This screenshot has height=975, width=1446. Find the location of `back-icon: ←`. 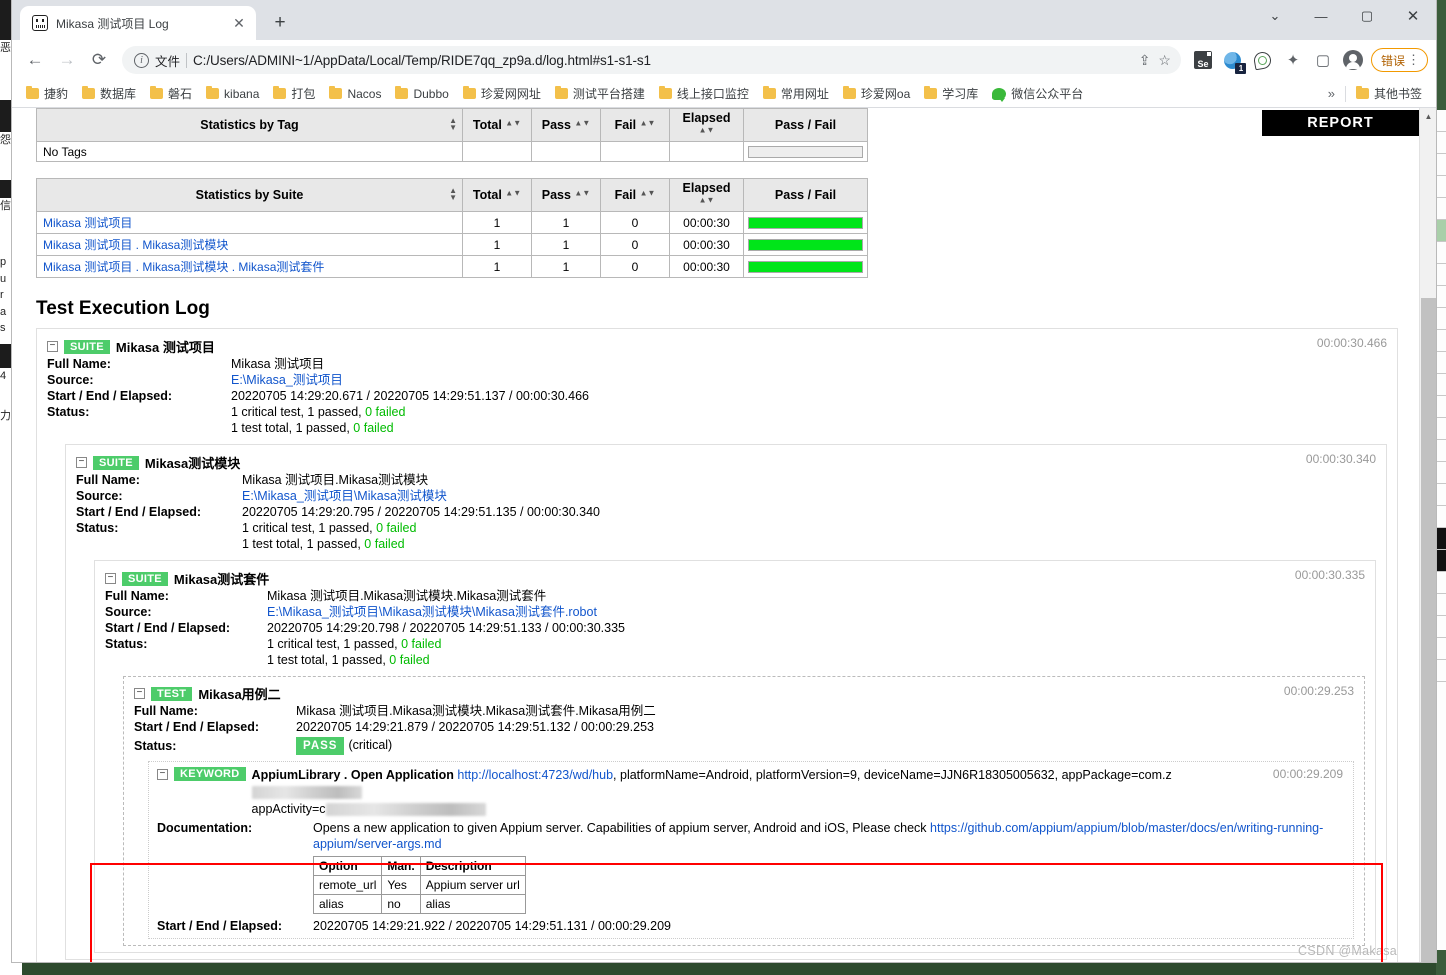

back-icon: ← is located at coordinates (35, 60).